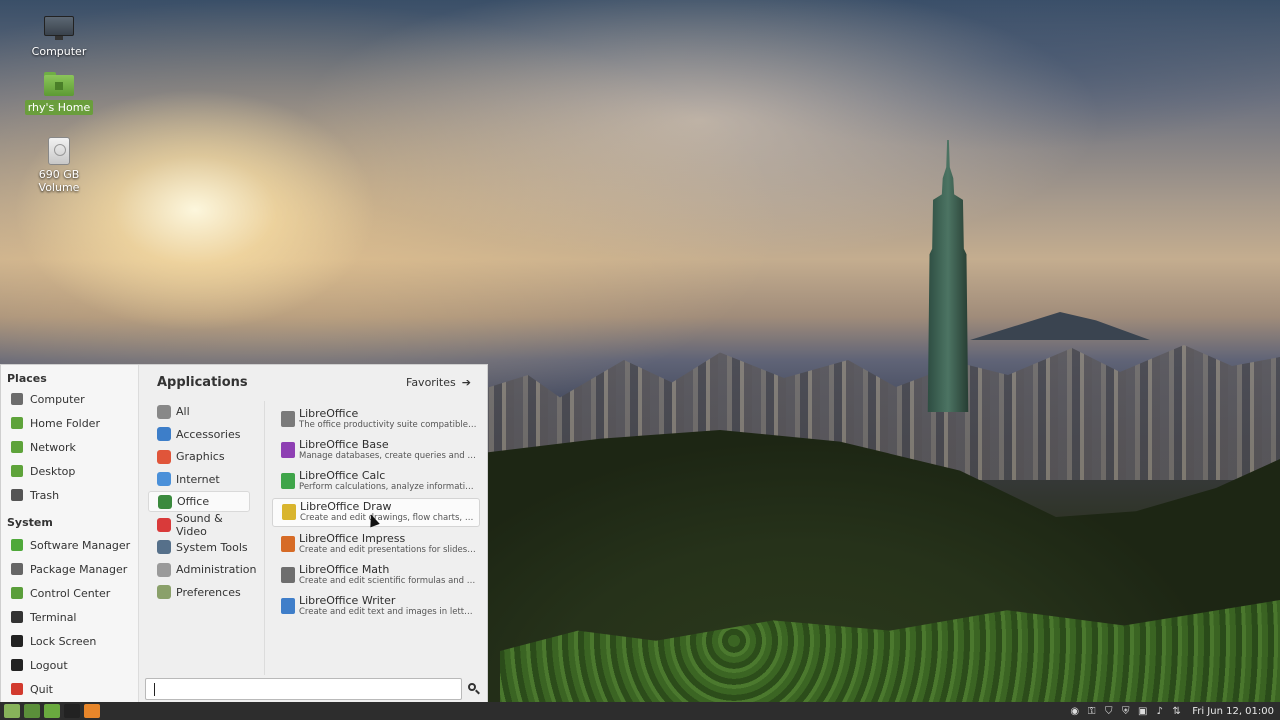  I want to click on administration-icon, so click(164, 569).